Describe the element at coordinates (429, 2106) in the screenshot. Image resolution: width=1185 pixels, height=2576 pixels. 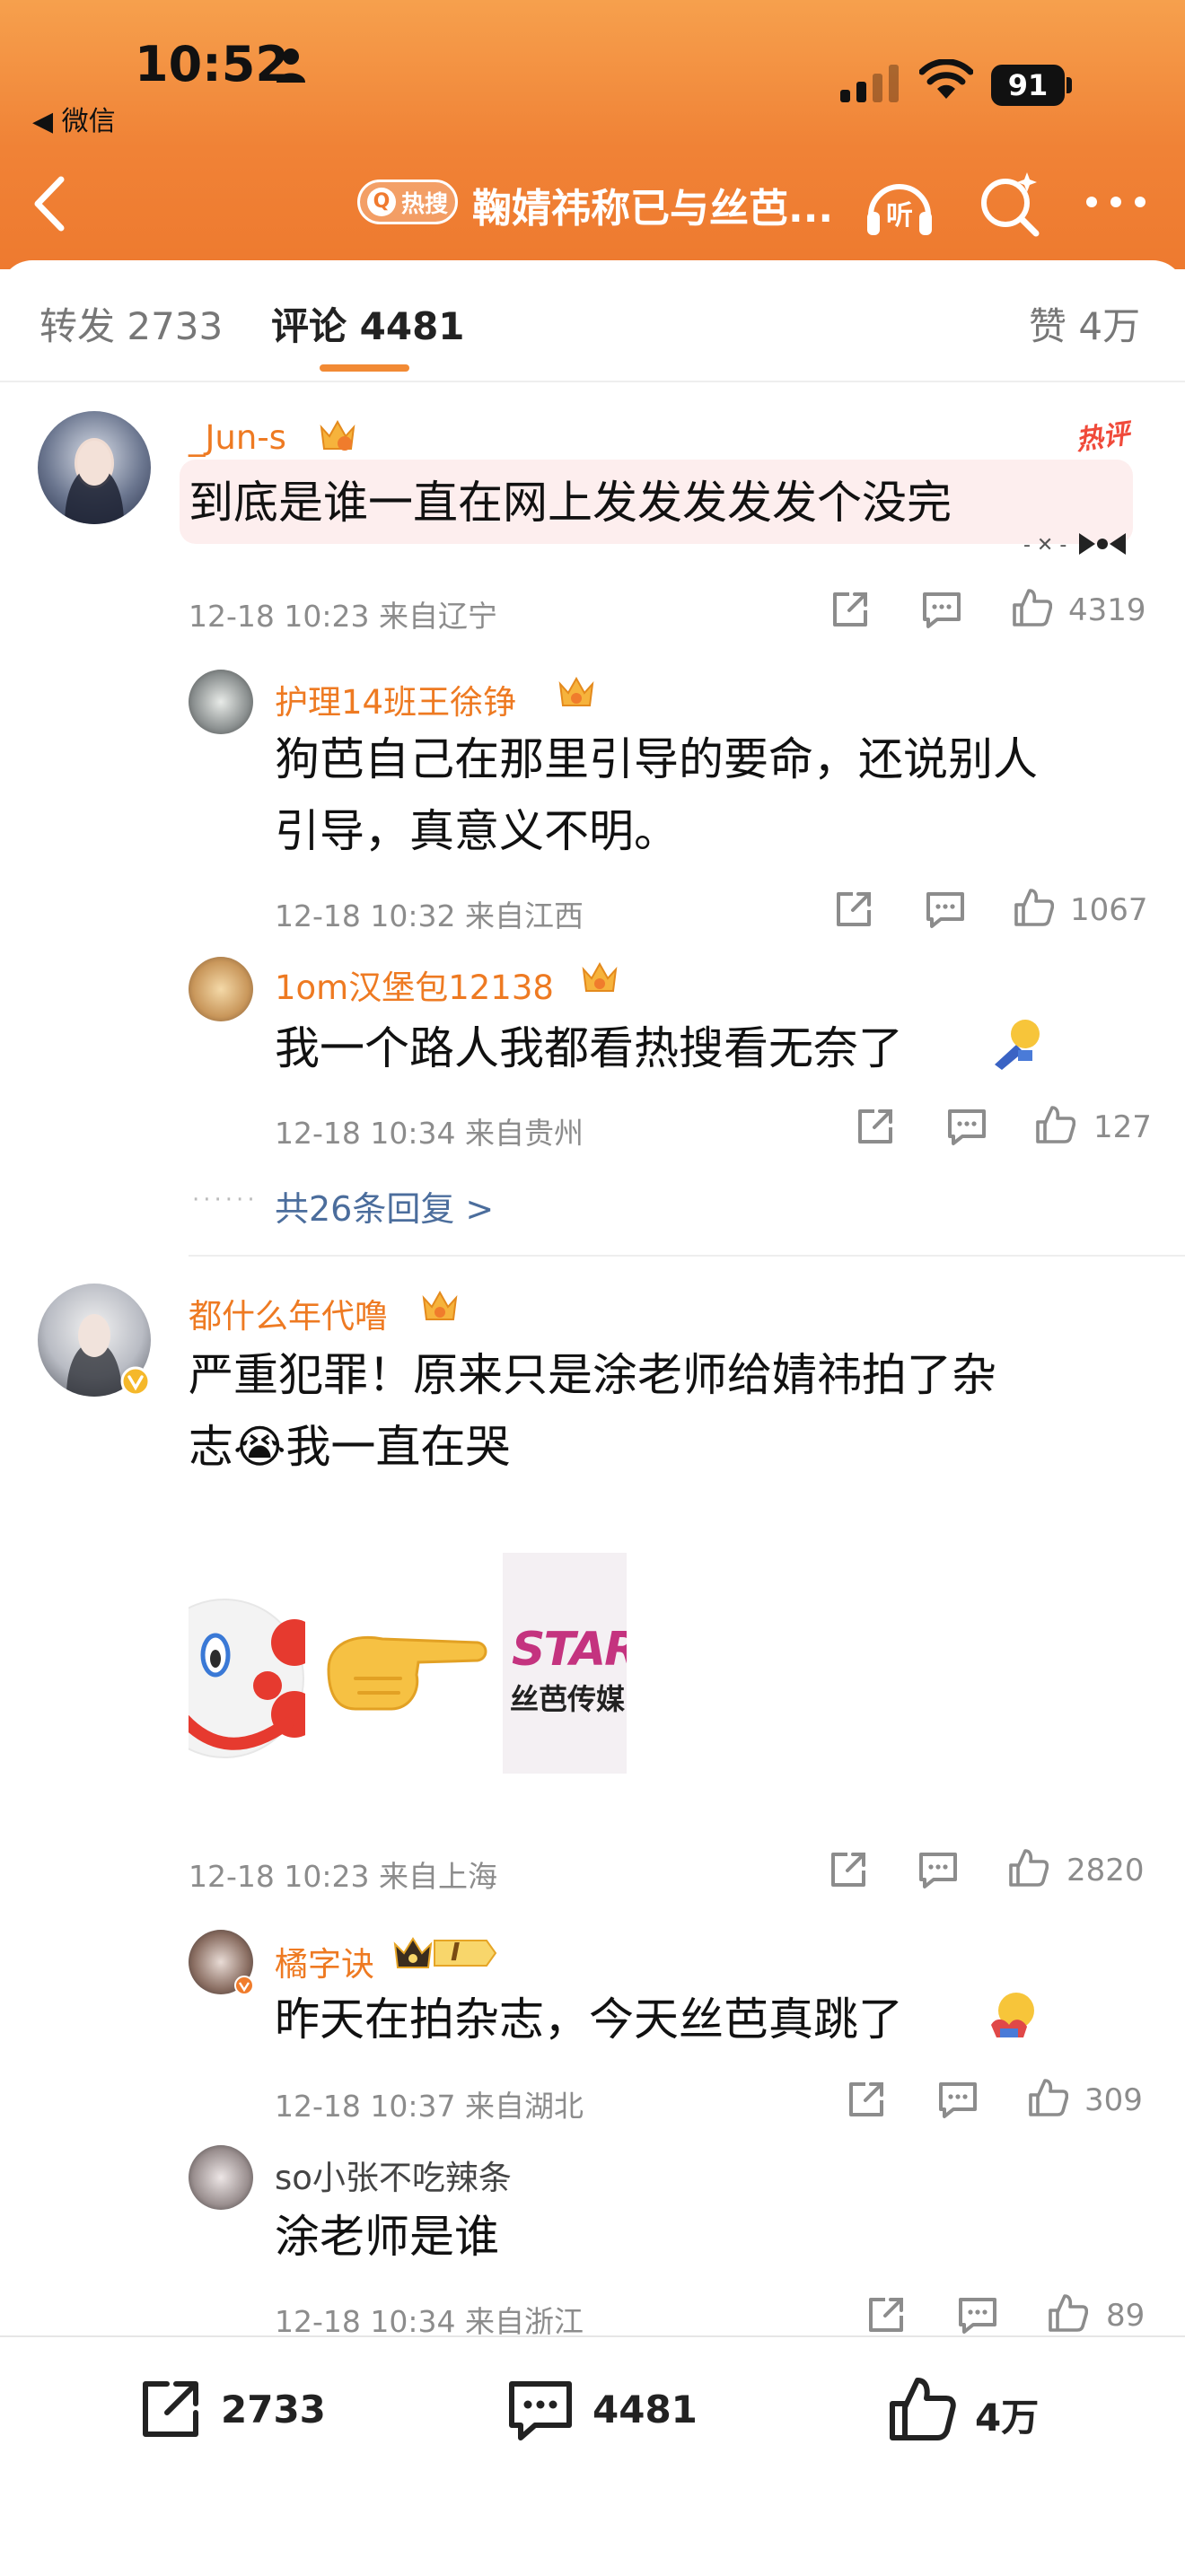
I see `reply-meta: 12-18 10:37 来自湖北` at that location.